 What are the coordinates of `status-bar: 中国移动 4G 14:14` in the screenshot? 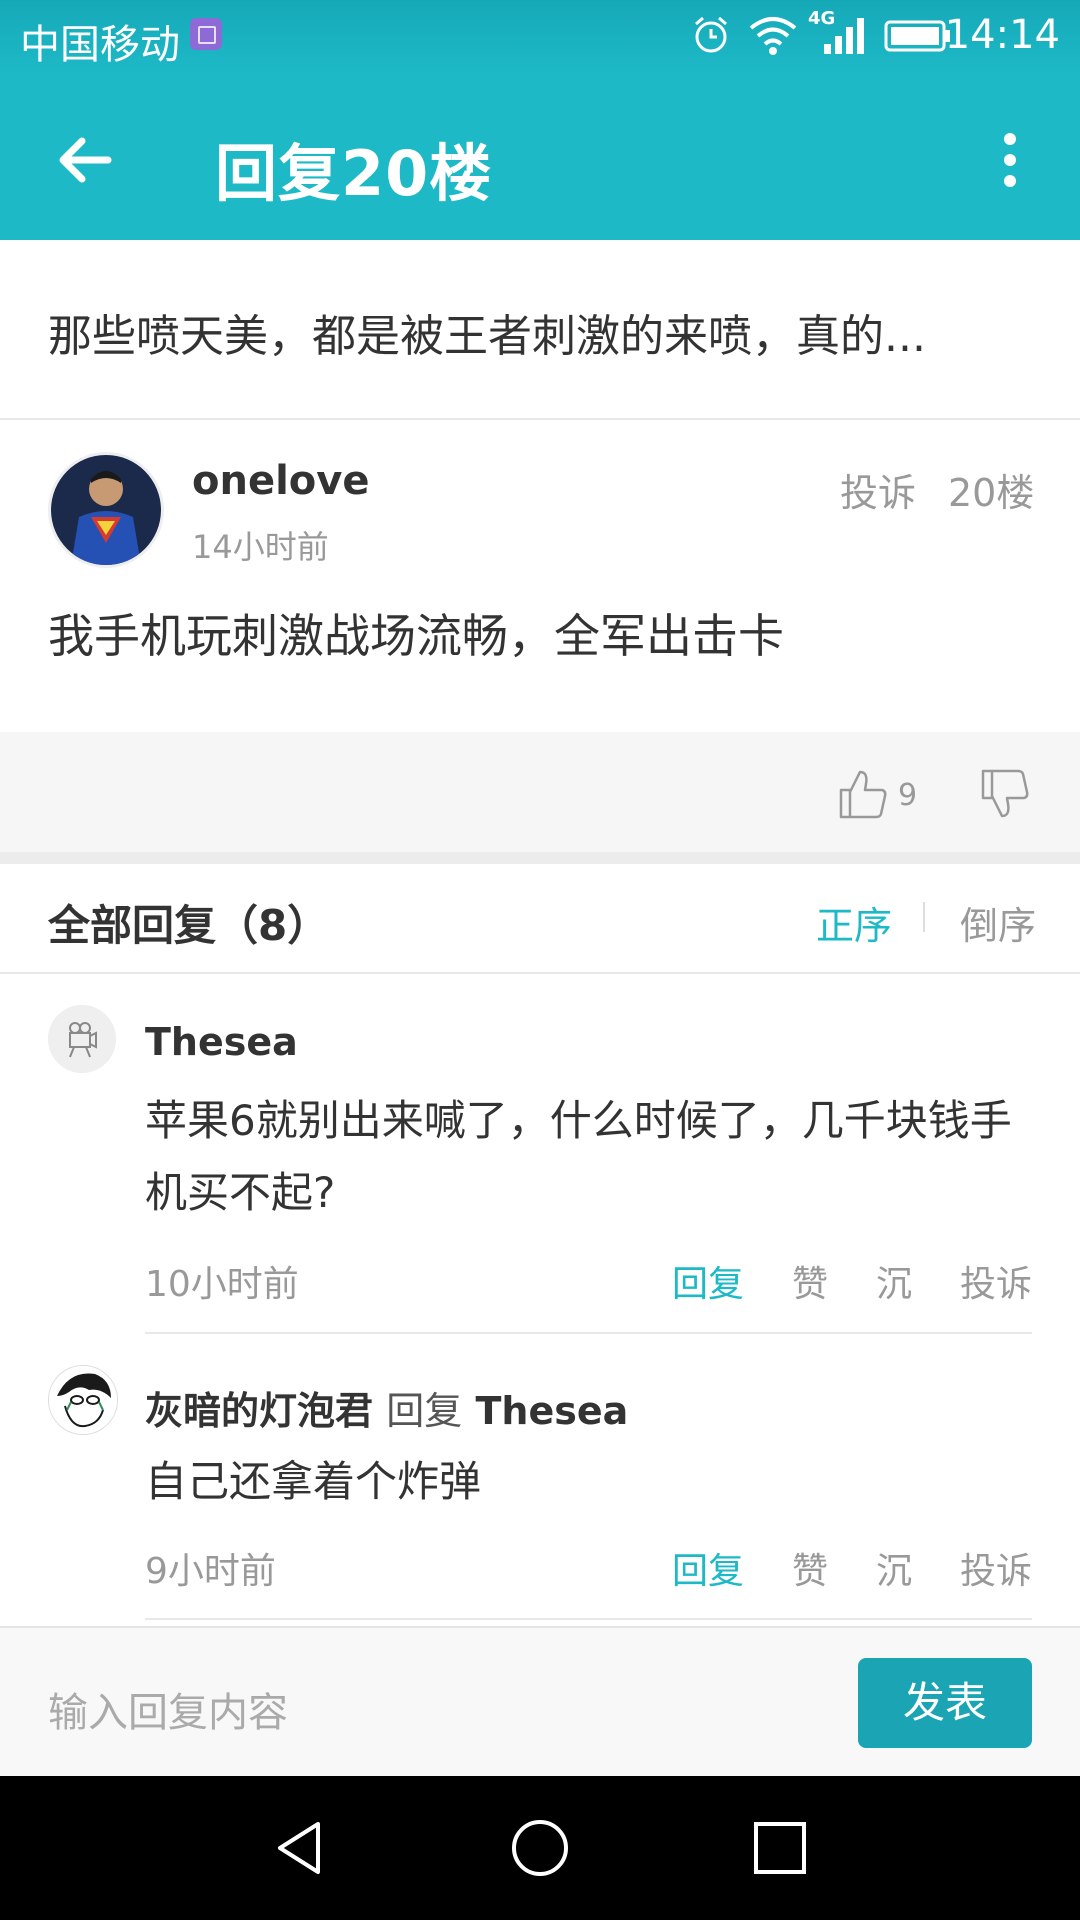 It's located at (540, 37).